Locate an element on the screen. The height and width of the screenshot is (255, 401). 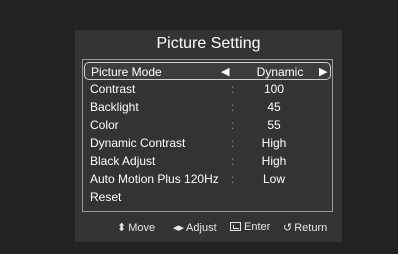
setting-row-contrast: Contrast : 100 is located at coordinates (207, 89).